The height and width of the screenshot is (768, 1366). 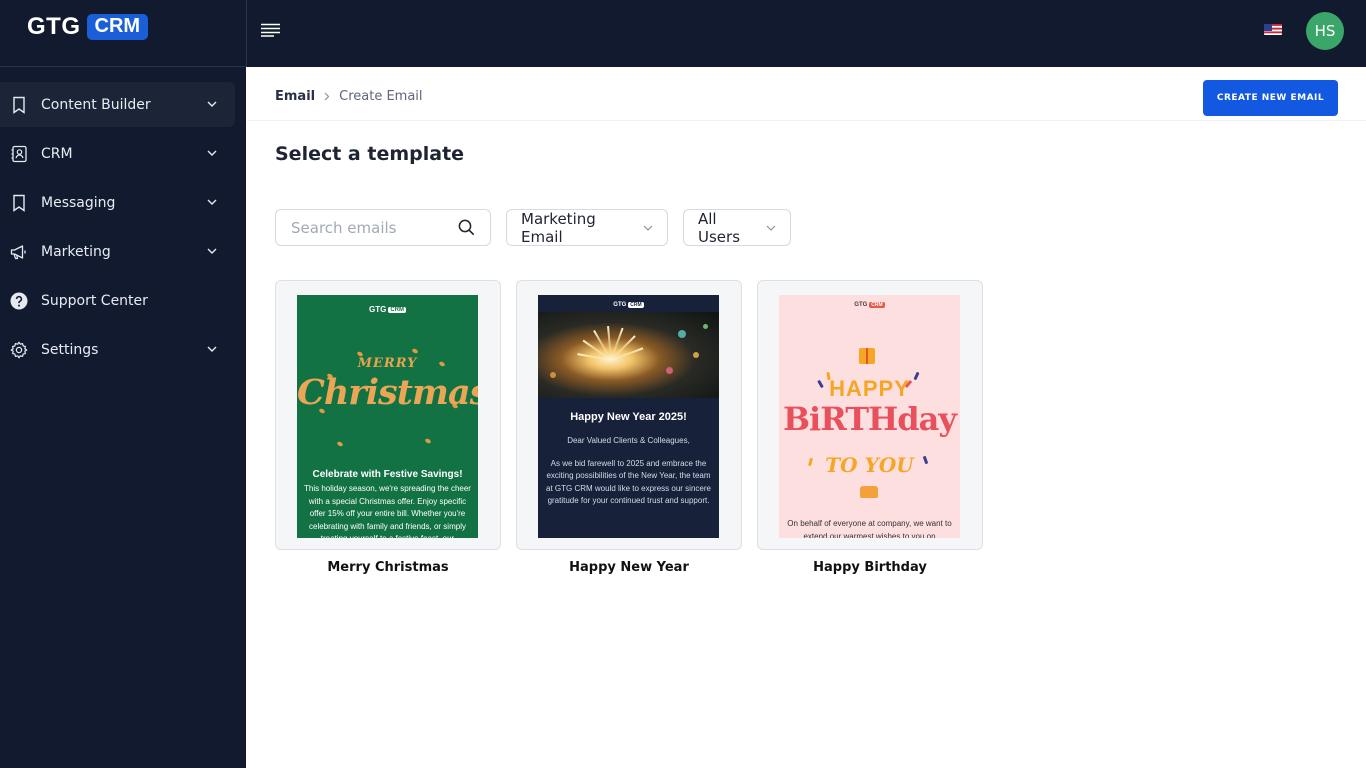 What do you see at coordinates (387, 474) in the screenshot?
I see `thumbnail-heading: Celebrate with Festive Savings!` at bounding box center [387, 474].